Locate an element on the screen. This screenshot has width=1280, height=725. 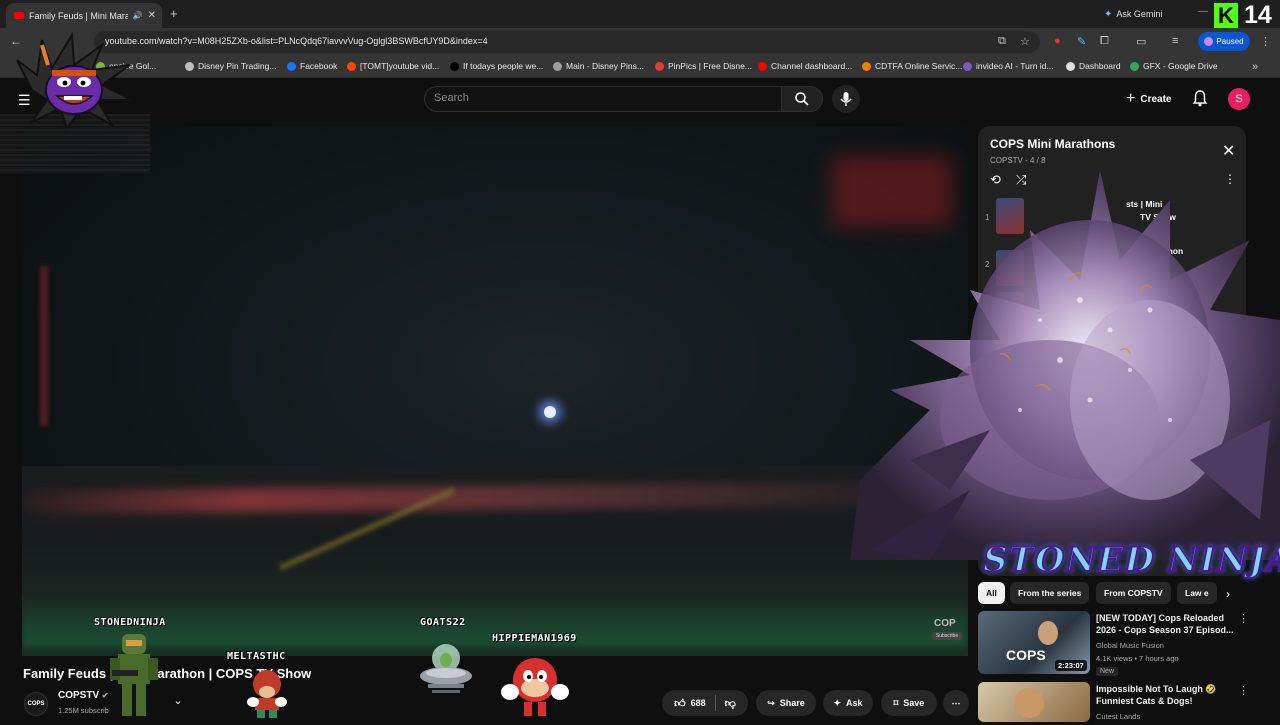
video-left-pole is located at coordinates (44, 346).